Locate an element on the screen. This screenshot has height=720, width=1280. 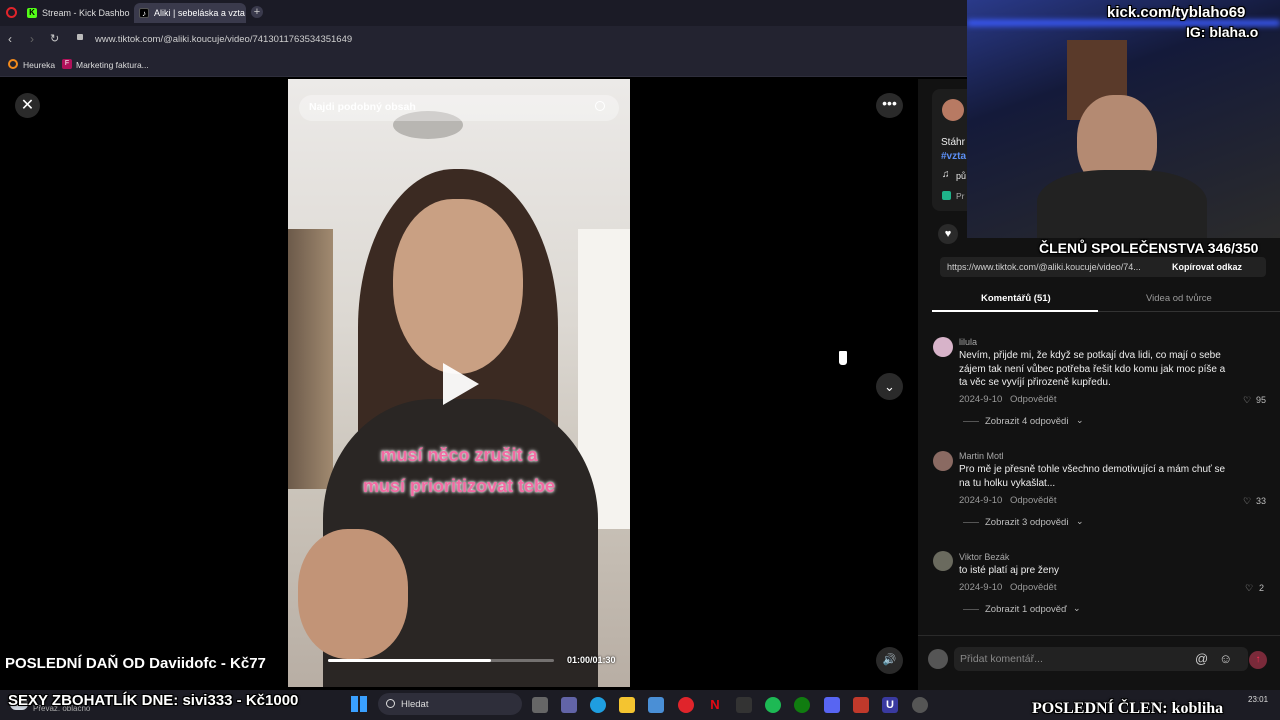
taskbar-search: Hledat is located at coordinates (450, 704).